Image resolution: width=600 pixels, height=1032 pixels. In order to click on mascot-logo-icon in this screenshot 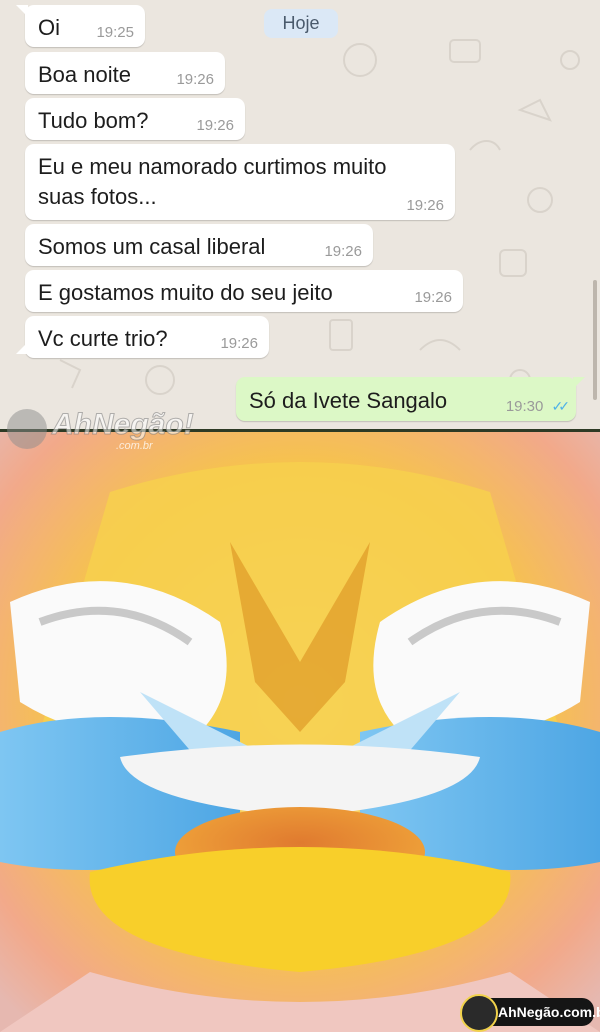, I will do `click(27, 429)`.